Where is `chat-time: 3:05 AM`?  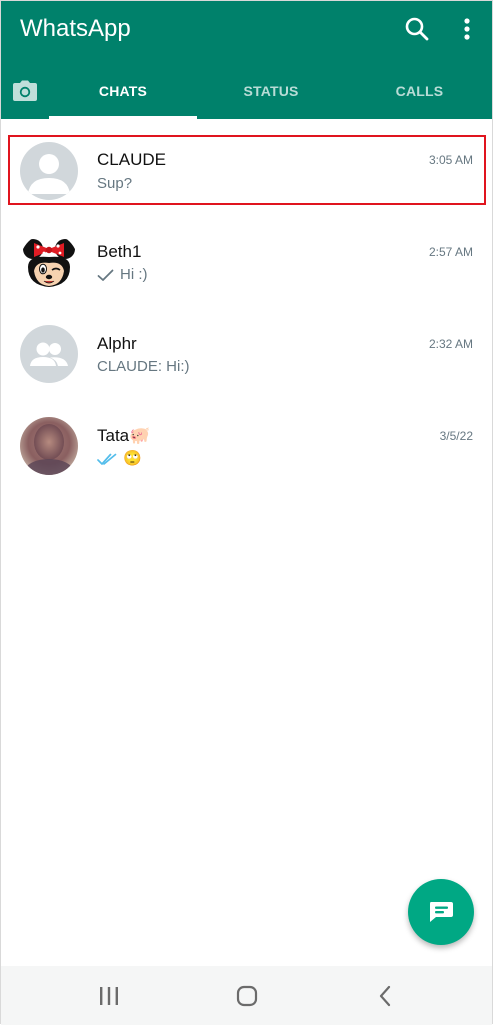
chat-time: 3:05 AM is located at coordinates (450, 160).